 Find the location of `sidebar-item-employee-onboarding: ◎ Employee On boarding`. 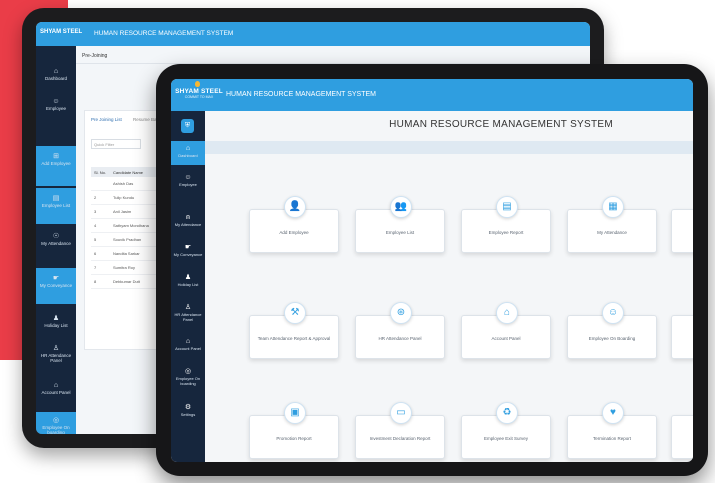

sidebar-item-employee-onboarding: ◎ Employee On boarding is located at coordinates (188, 376).